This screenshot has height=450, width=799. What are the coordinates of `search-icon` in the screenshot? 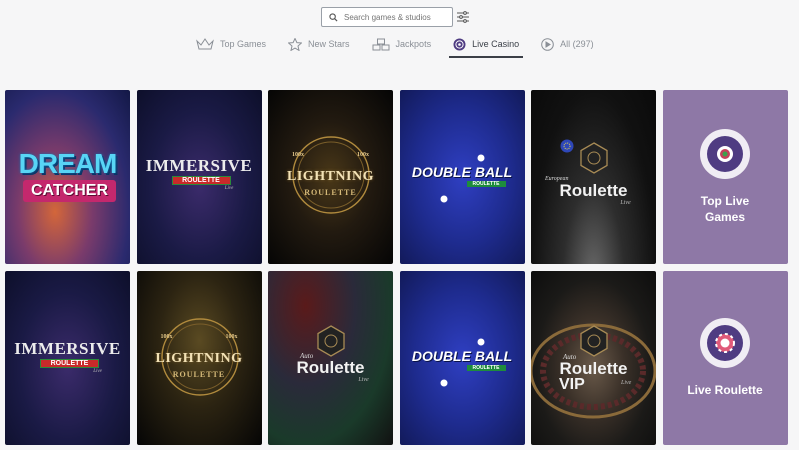 It's located at (333, 17).